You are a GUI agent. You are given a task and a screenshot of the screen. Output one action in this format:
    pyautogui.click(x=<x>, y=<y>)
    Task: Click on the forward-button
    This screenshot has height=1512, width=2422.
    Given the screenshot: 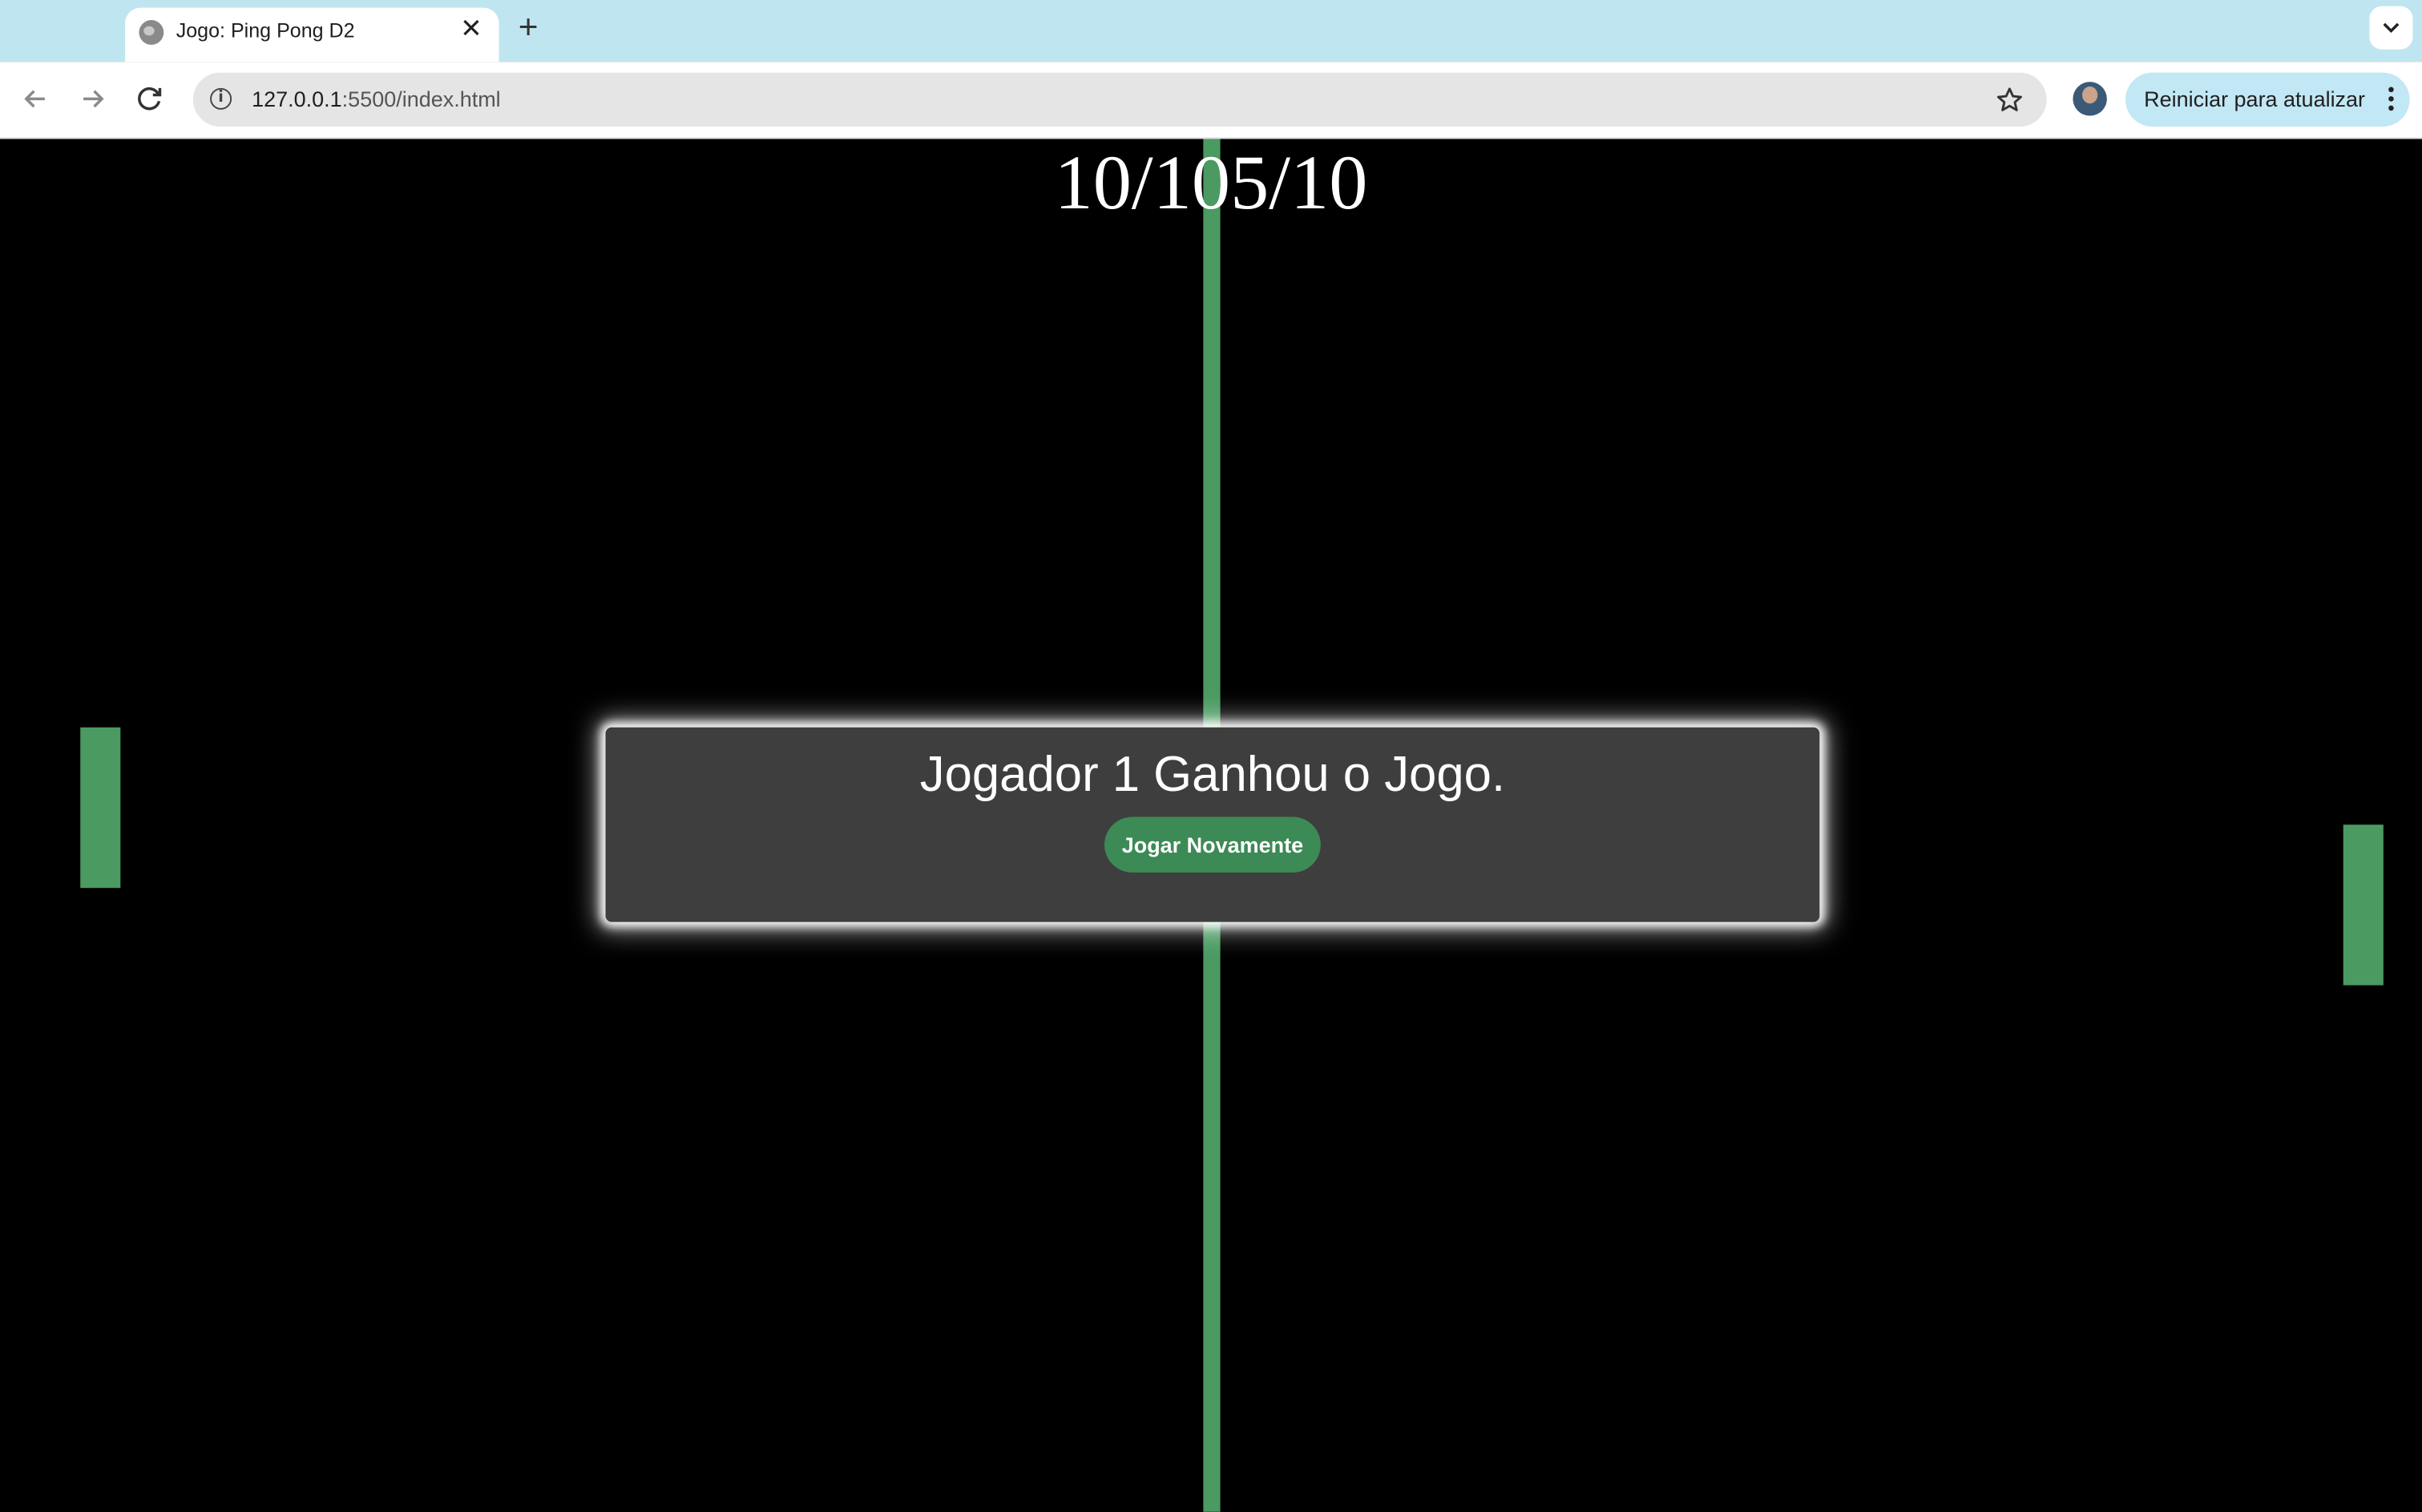 What is the action you would take?
    pyautogui.click(x=92, y=98)
    